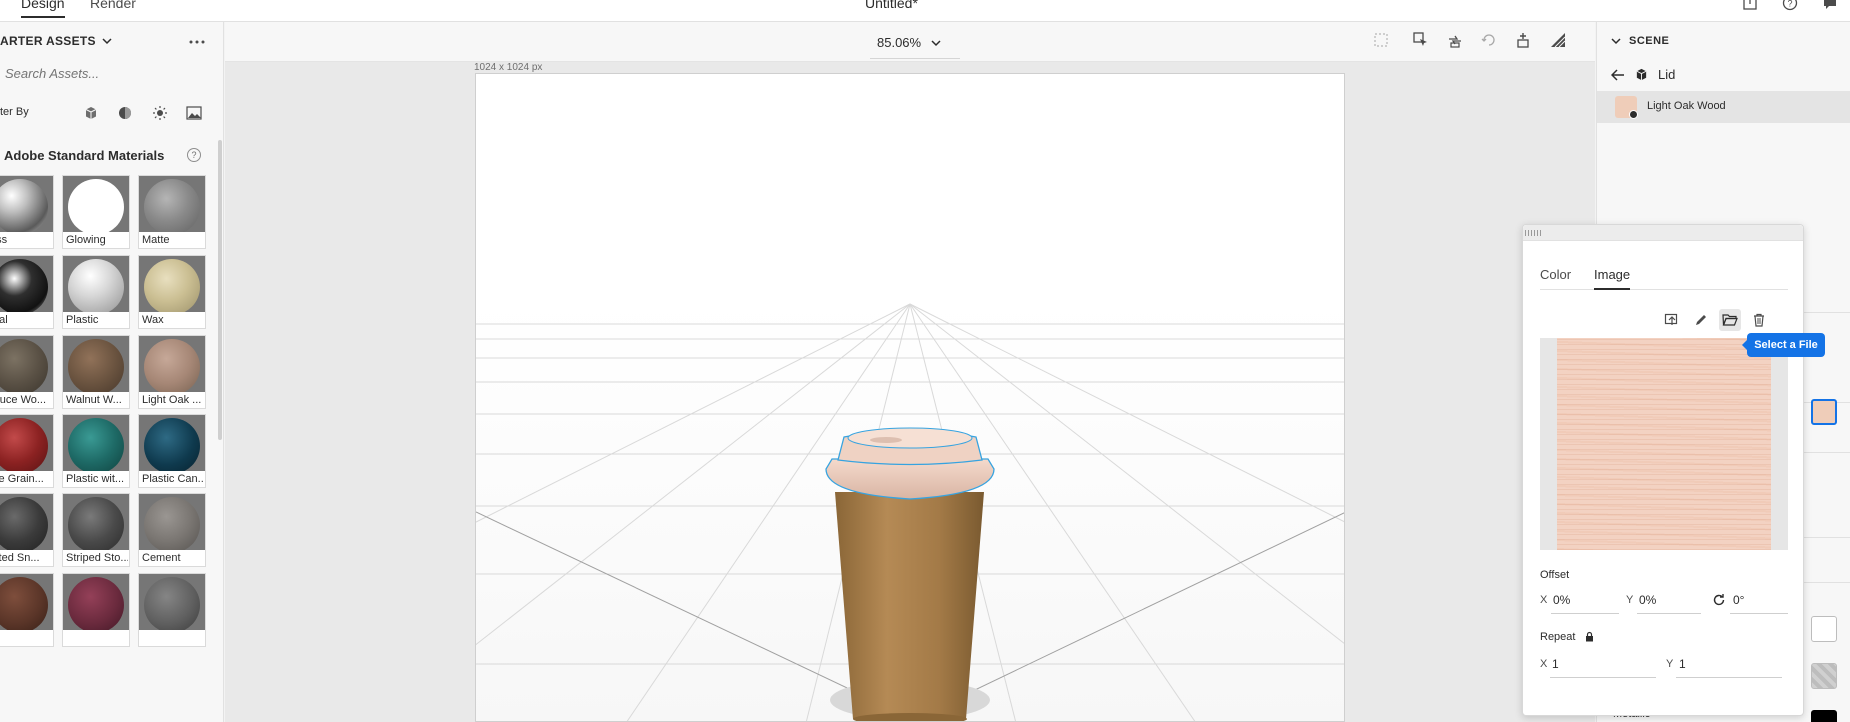 The width and height of the screenshot is (1850, 722). Describe the element at coordinates (1455, 40) in the screenshot. I see `move-tool-icon` at that location.